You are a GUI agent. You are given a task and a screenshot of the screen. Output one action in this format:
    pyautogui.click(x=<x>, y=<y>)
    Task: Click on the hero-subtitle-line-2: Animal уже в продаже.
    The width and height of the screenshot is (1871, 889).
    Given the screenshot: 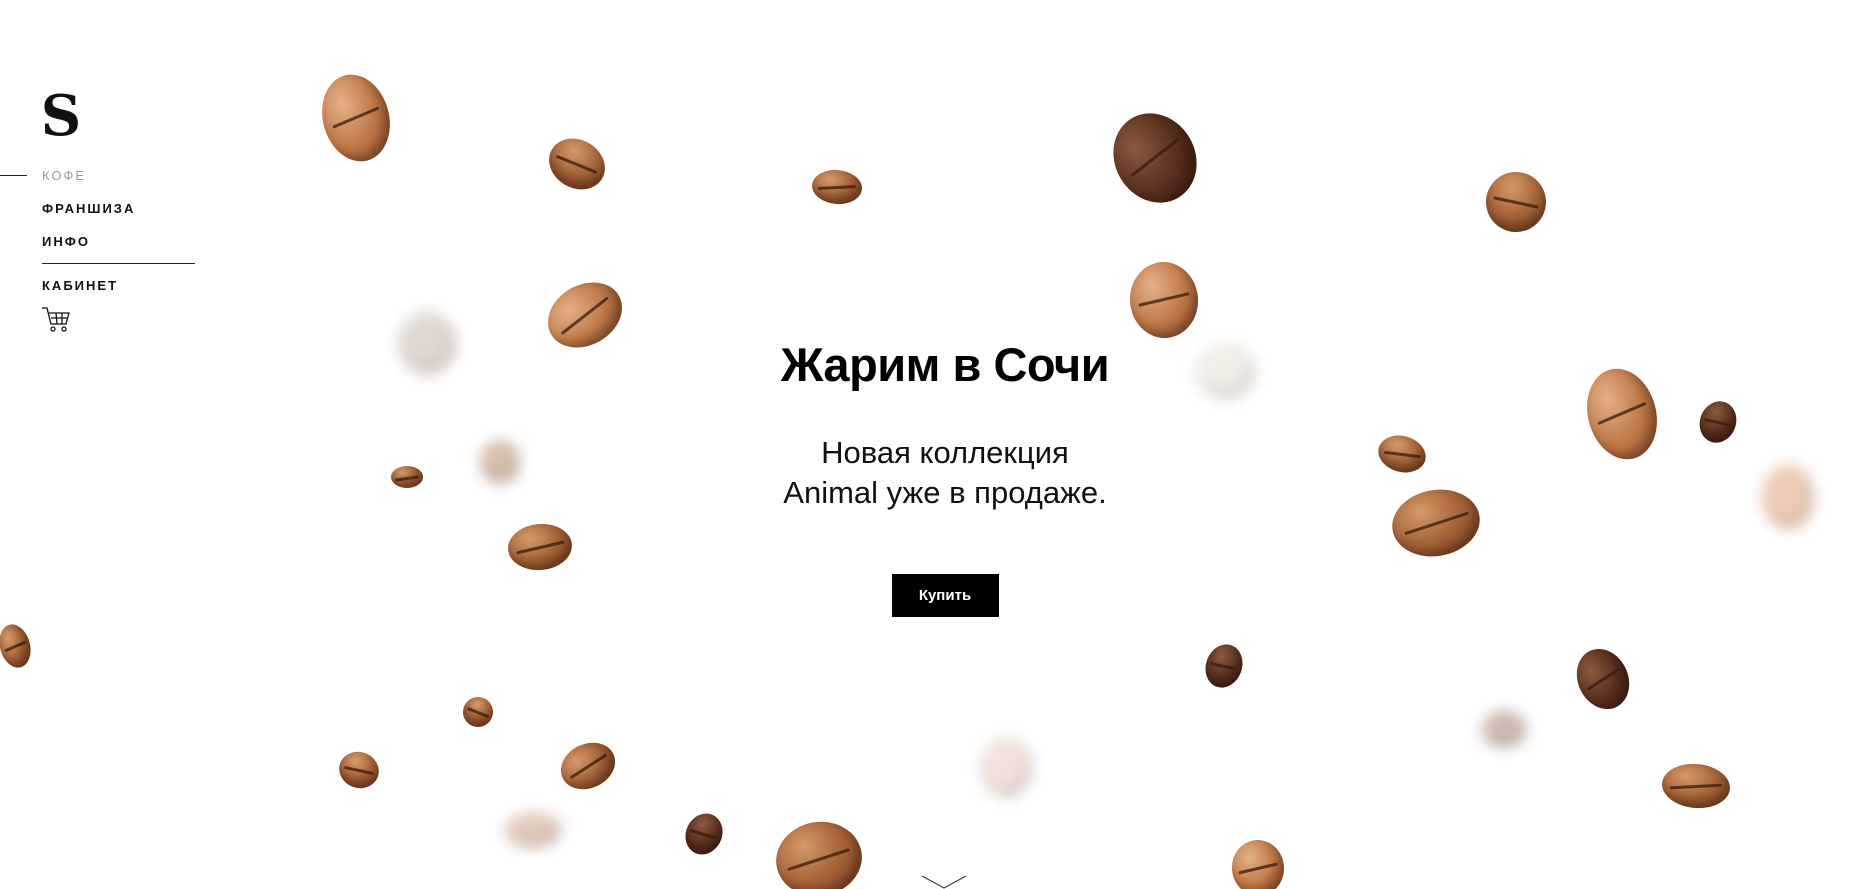 What is the action you would take?
    pyautogui.click(x=945, y=492)
    